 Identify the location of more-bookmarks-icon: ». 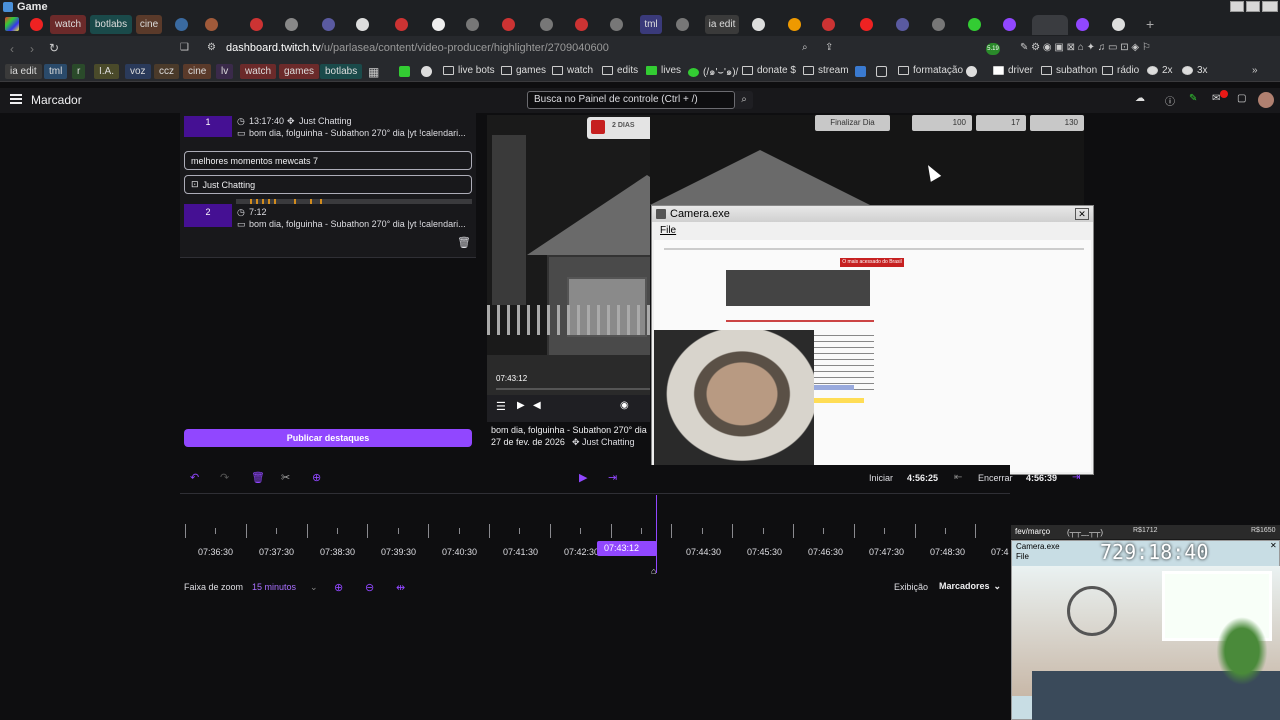
(1255, 70).